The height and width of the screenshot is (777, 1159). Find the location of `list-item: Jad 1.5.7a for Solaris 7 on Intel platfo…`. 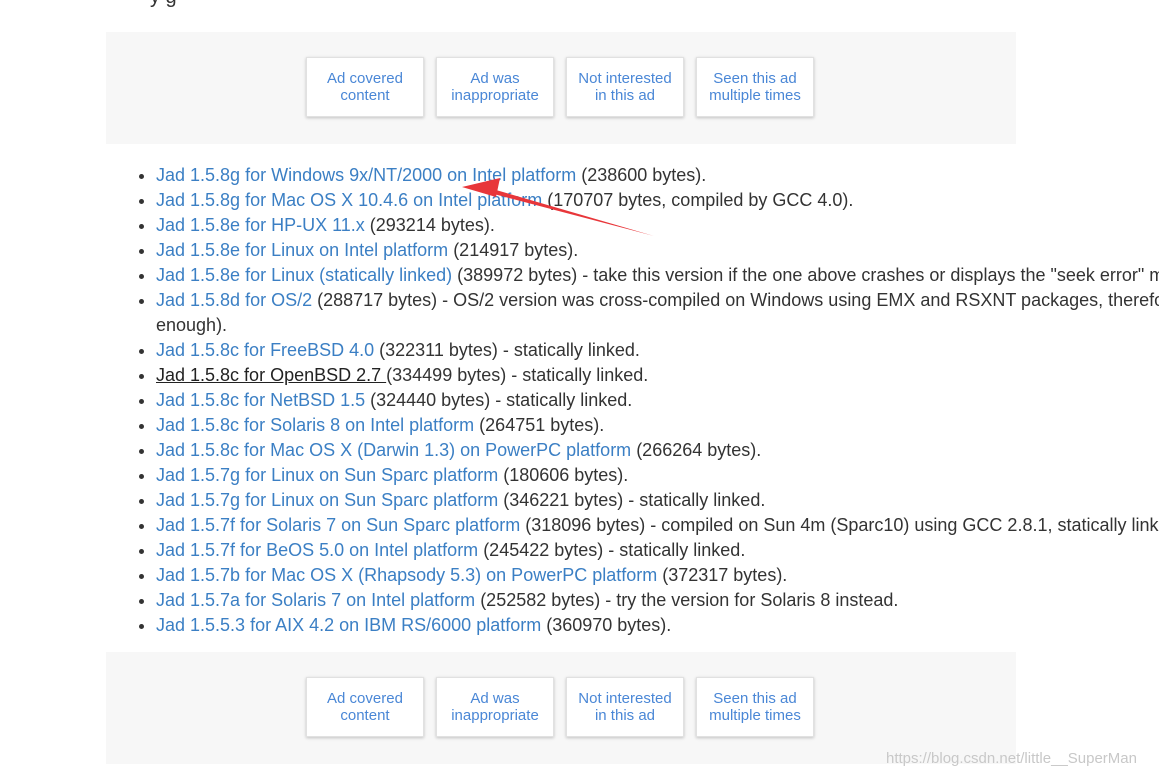

list-item: Jad 1.5.7a for Solaris 7 on Intel platfo… is located at coordinates (649, 600).